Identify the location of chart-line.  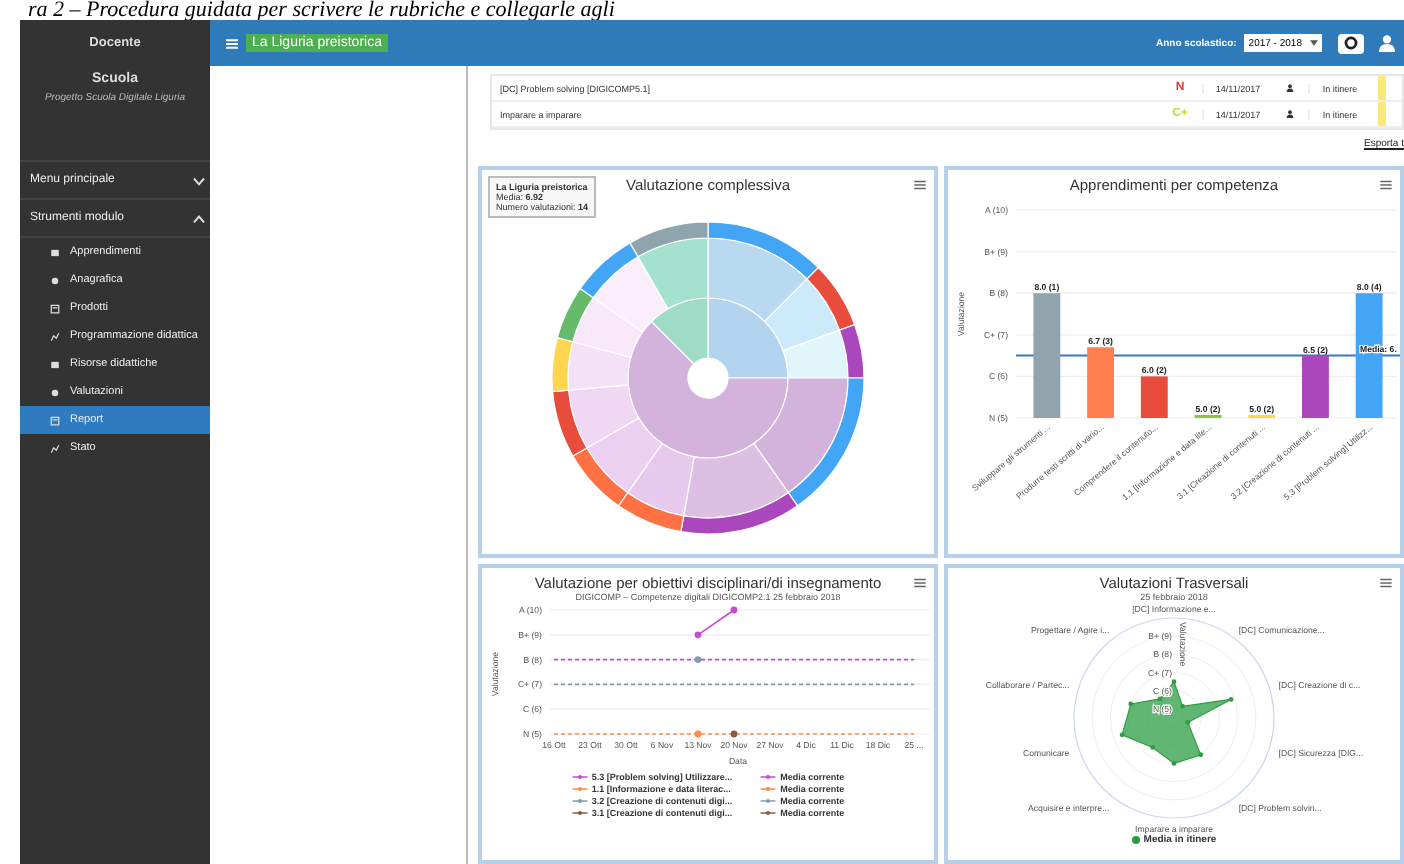
(716, 622).